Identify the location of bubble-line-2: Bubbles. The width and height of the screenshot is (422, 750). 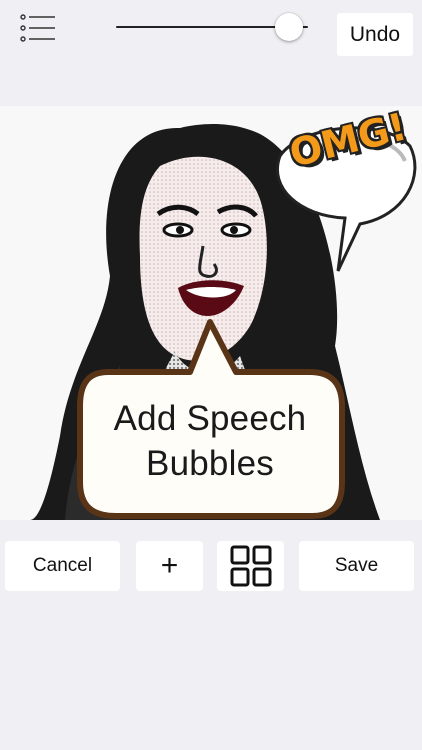
(210, 463).